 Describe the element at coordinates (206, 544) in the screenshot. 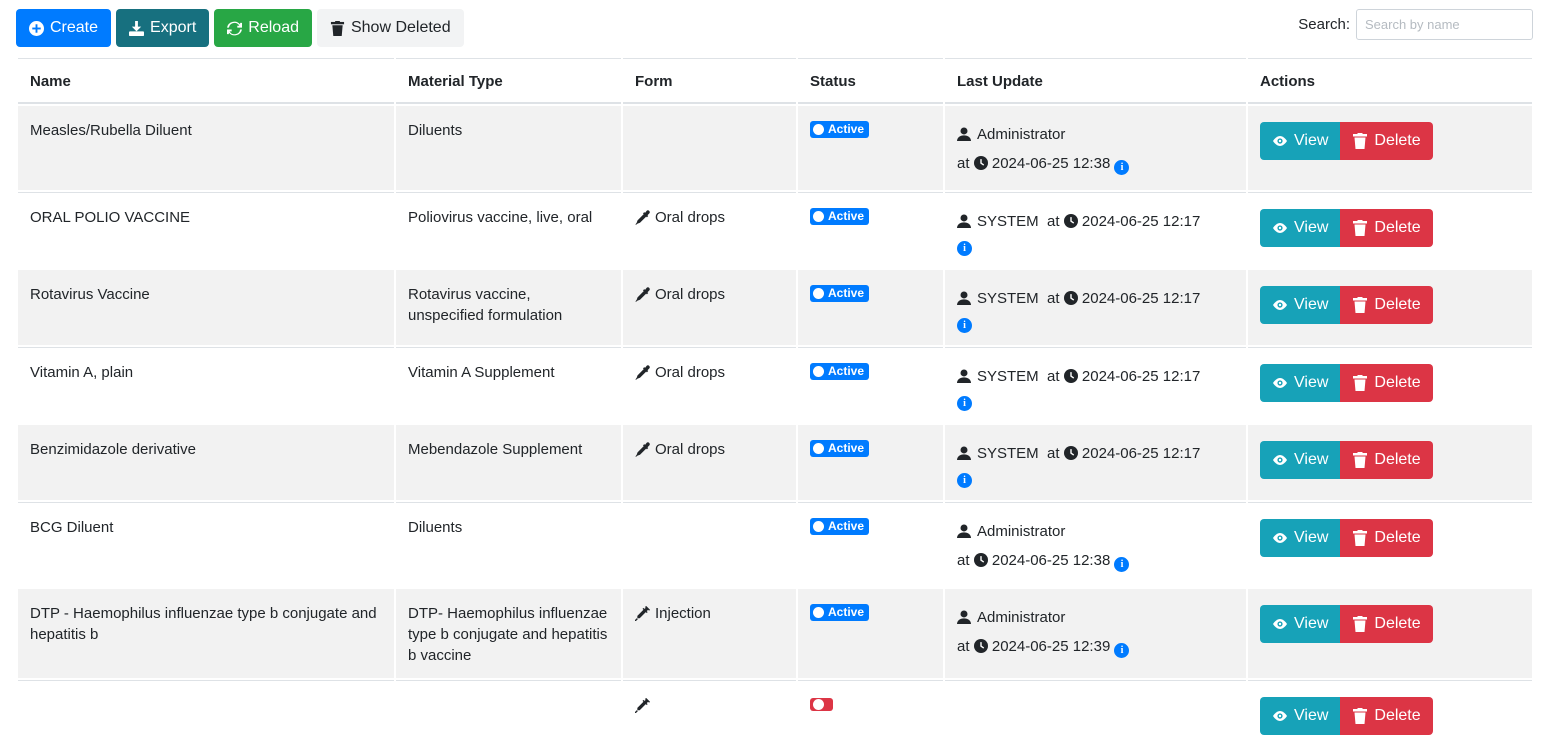

I see `cell-name: BCG Diluent` at that location.